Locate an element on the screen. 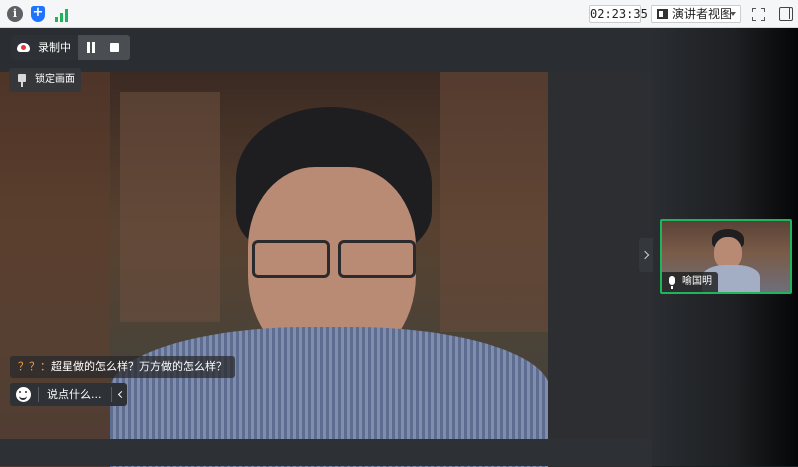 The height and width of the screenshot is (467, 798). recording-status-label: 录制中 is located at coordinates (54, 47).